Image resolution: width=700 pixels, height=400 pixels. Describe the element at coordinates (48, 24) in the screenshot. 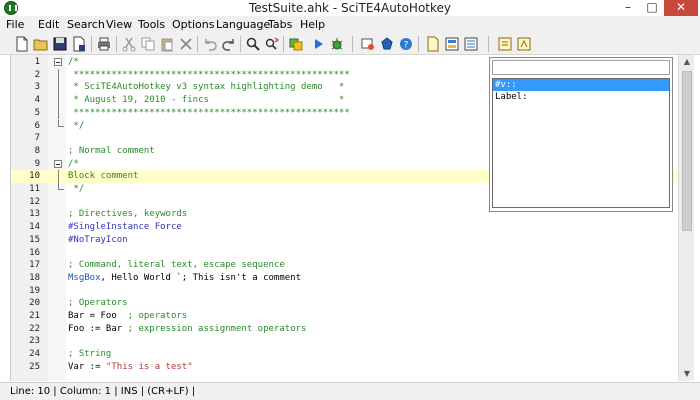

I see `menu-edit: Edit` at that location.